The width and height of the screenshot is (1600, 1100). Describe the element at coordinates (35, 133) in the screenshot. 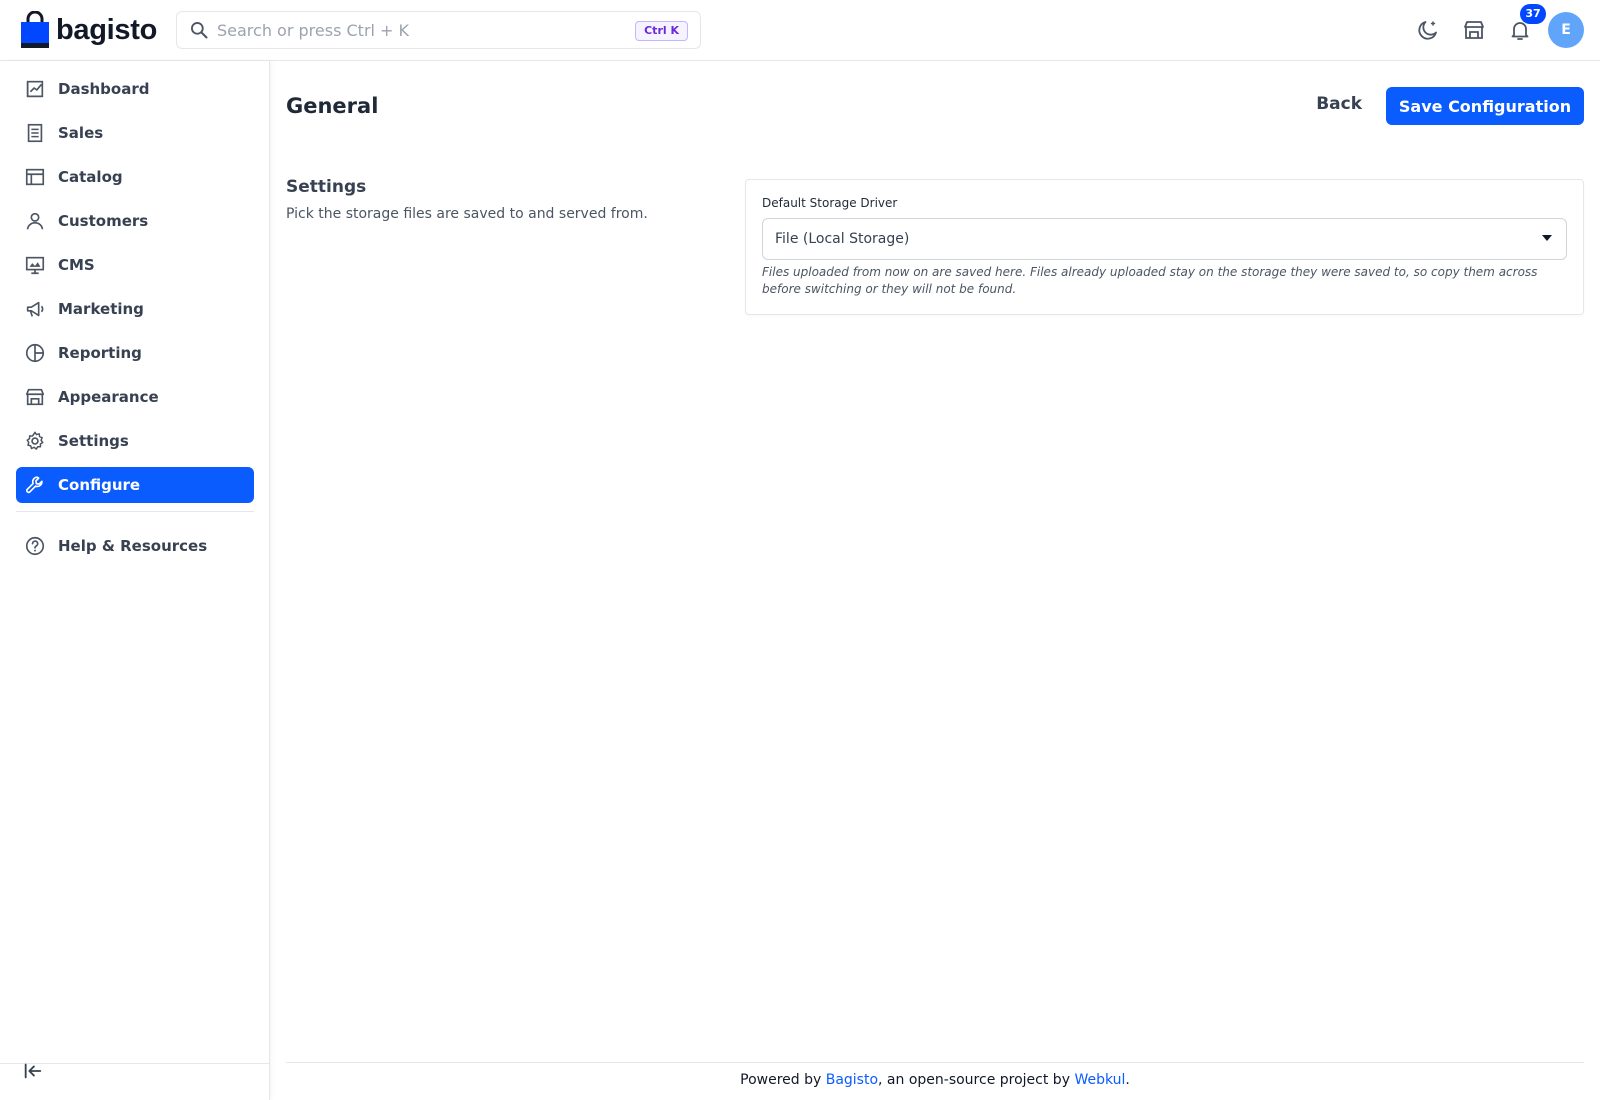

I see `receipt-icon` at that location.